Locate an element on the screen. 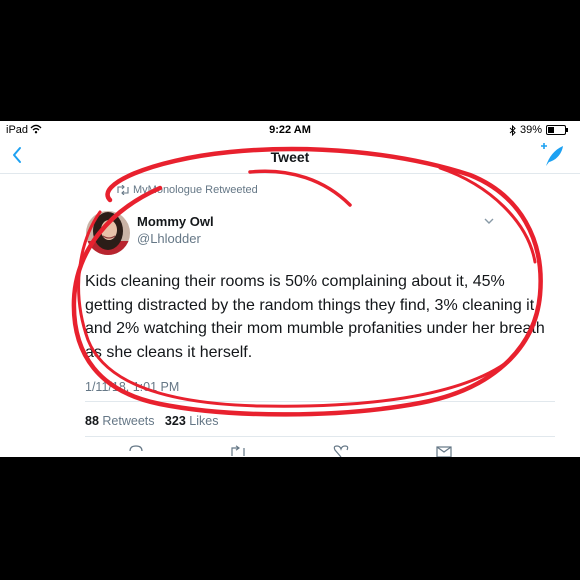 Image resolution: width=580 pixels, height=580 pixels. retweet-button is located at coordinates (238, 451).